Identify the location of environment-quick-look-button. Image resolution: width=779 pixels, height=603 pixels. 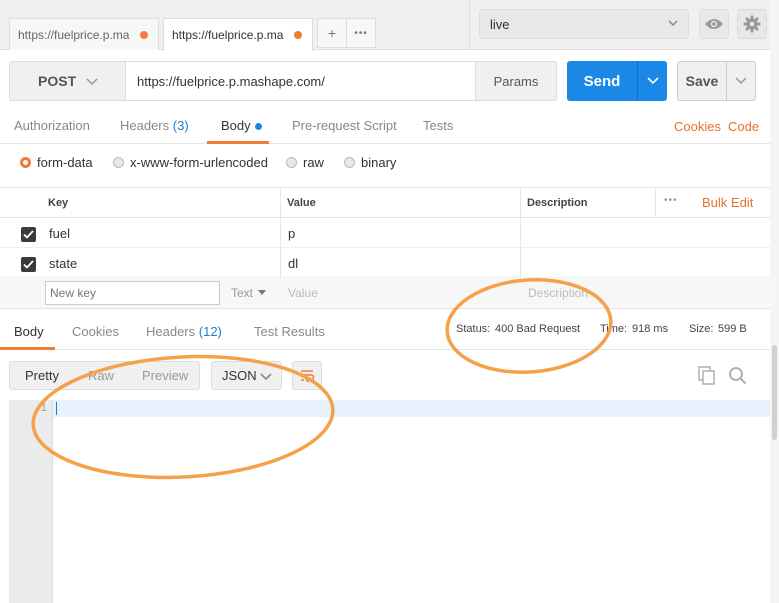
(714, 24).